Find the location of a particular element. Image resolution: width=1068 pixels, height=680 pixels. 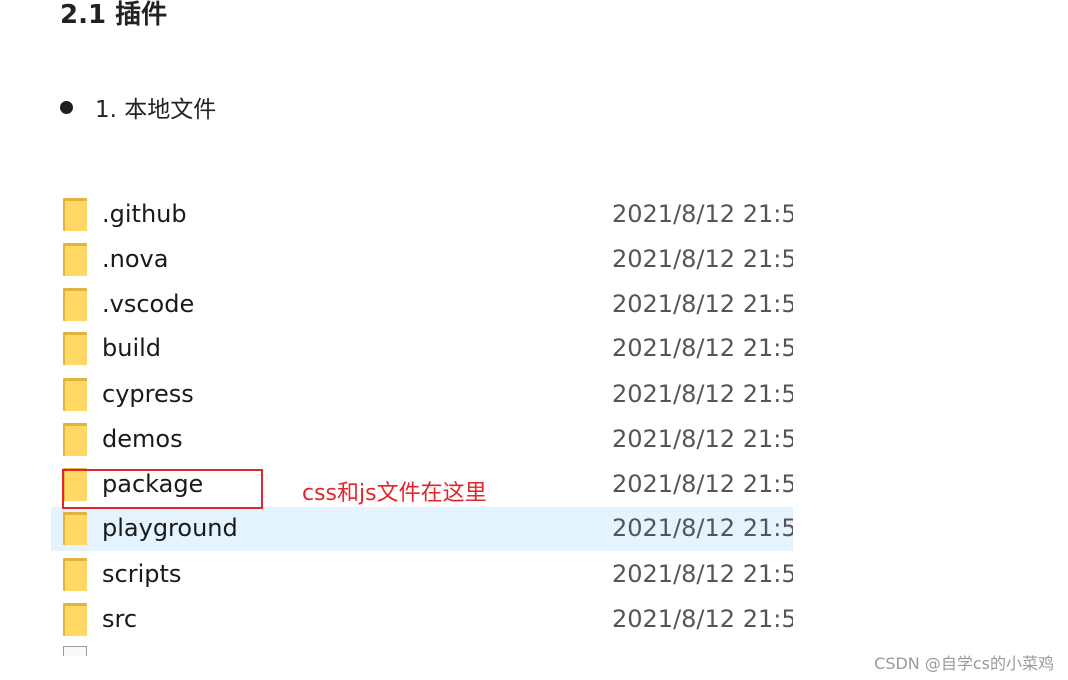

file-name: .github is located at coordinates (144, 214).